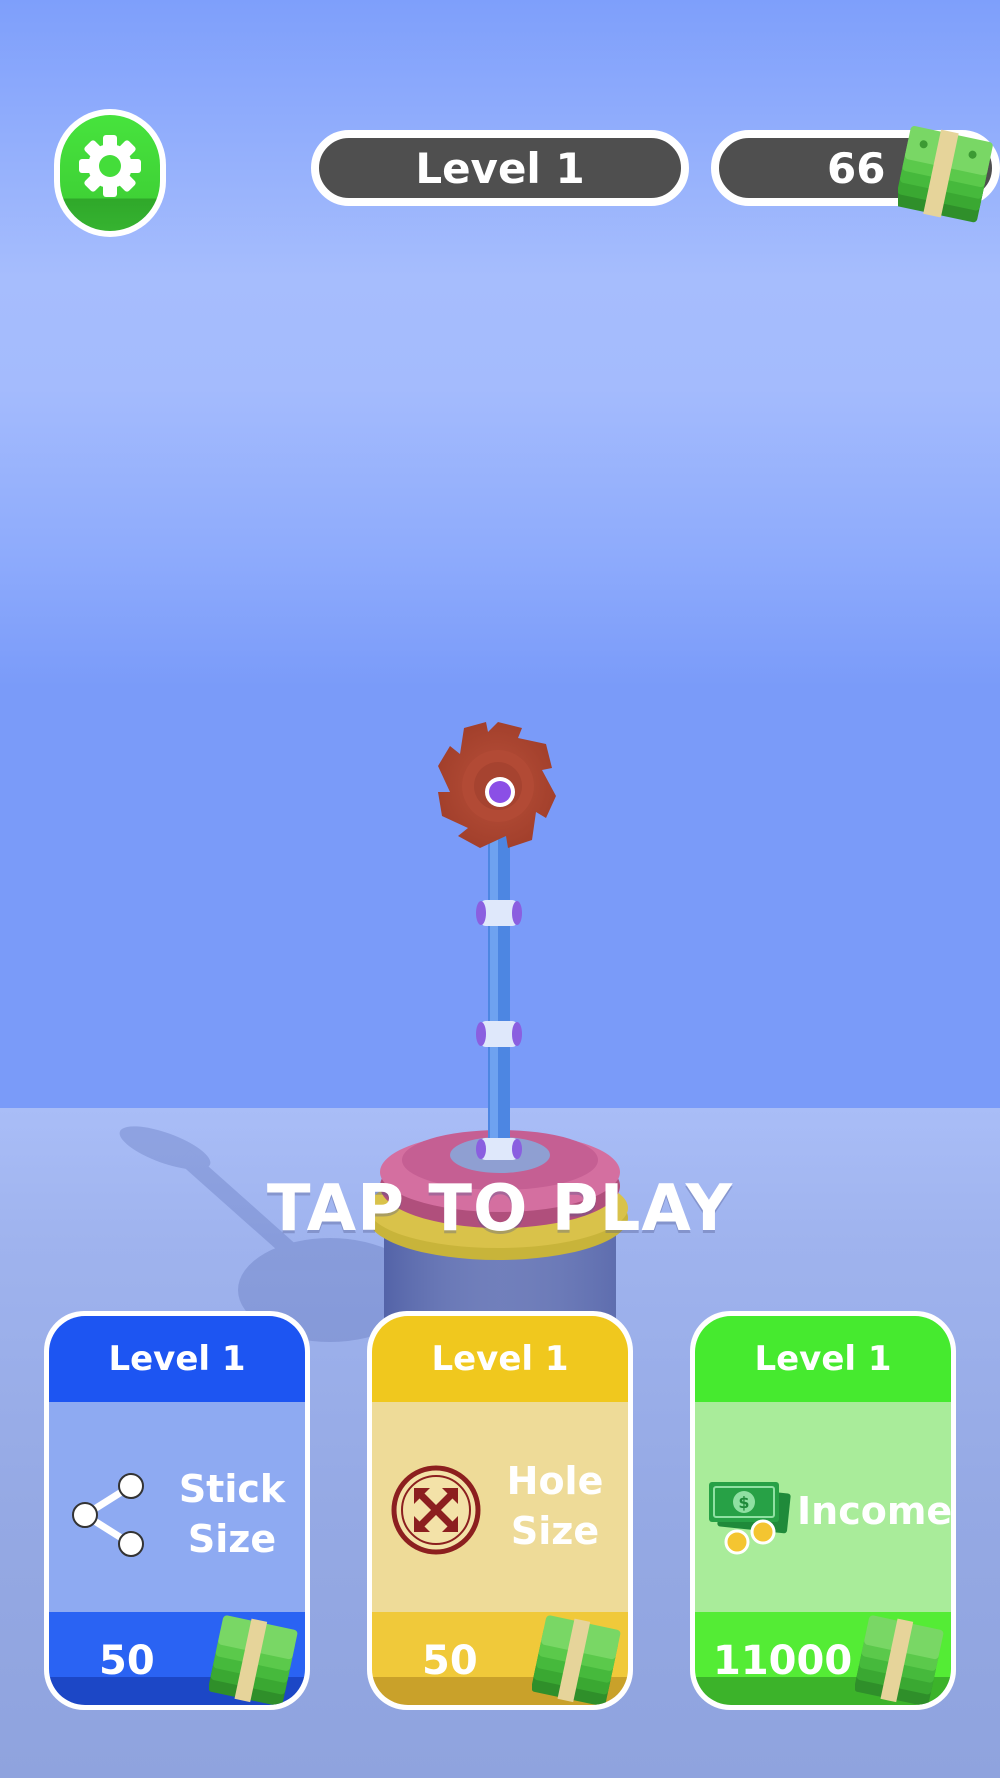 This screenshot has height=1778, width=1000. Describe the element at coordinates (232, 1489) in the screenshot. I see `card-label-line1: Stick` at that location.